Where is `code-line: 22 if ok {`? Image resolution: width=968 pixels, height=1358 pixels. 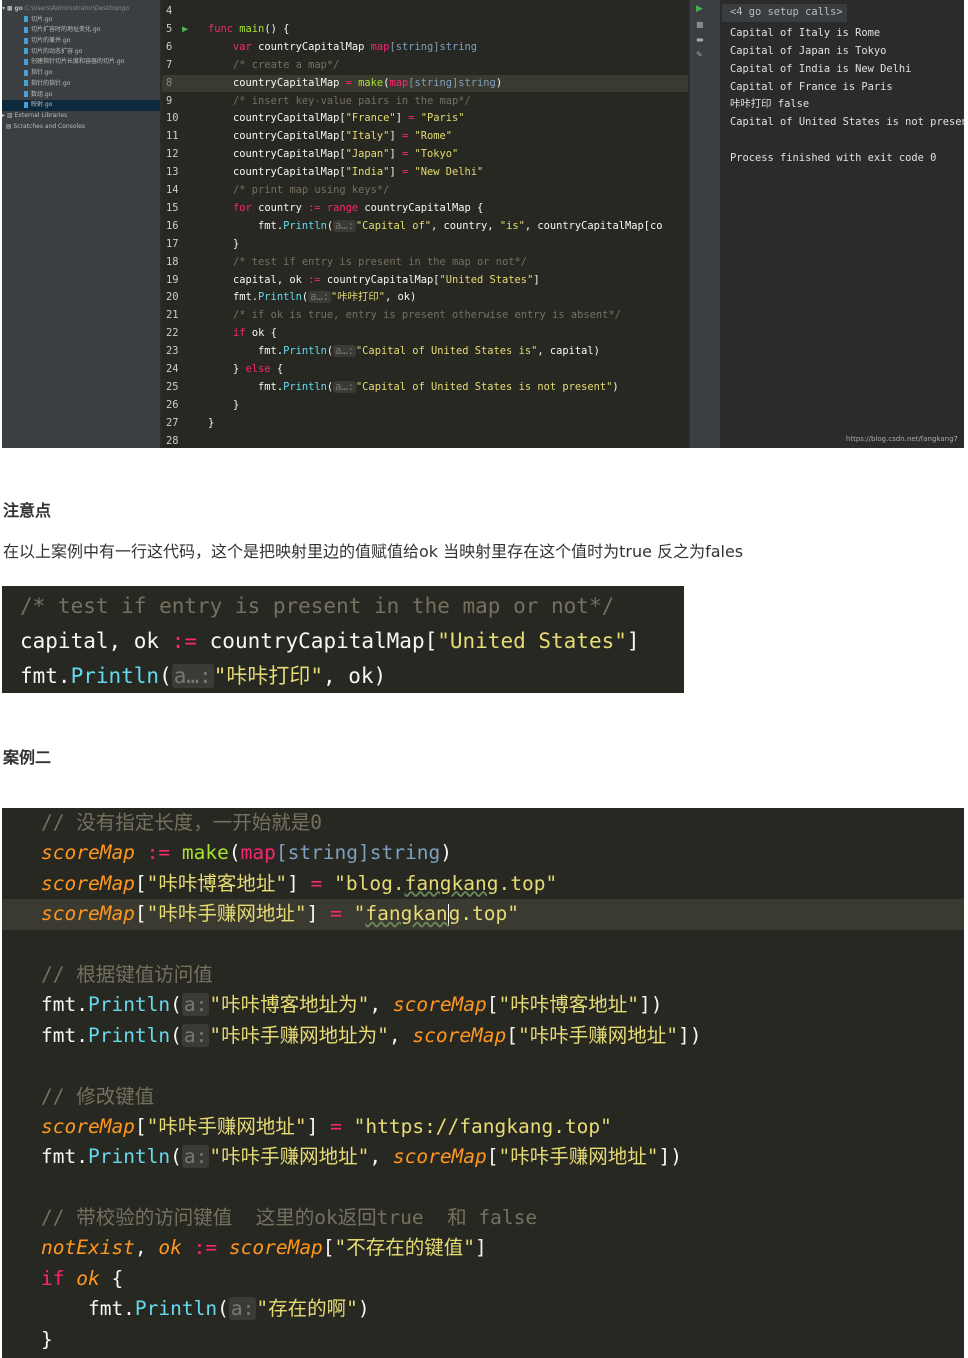 code-line: 22 if ok { is located at coordinates (425, 334).